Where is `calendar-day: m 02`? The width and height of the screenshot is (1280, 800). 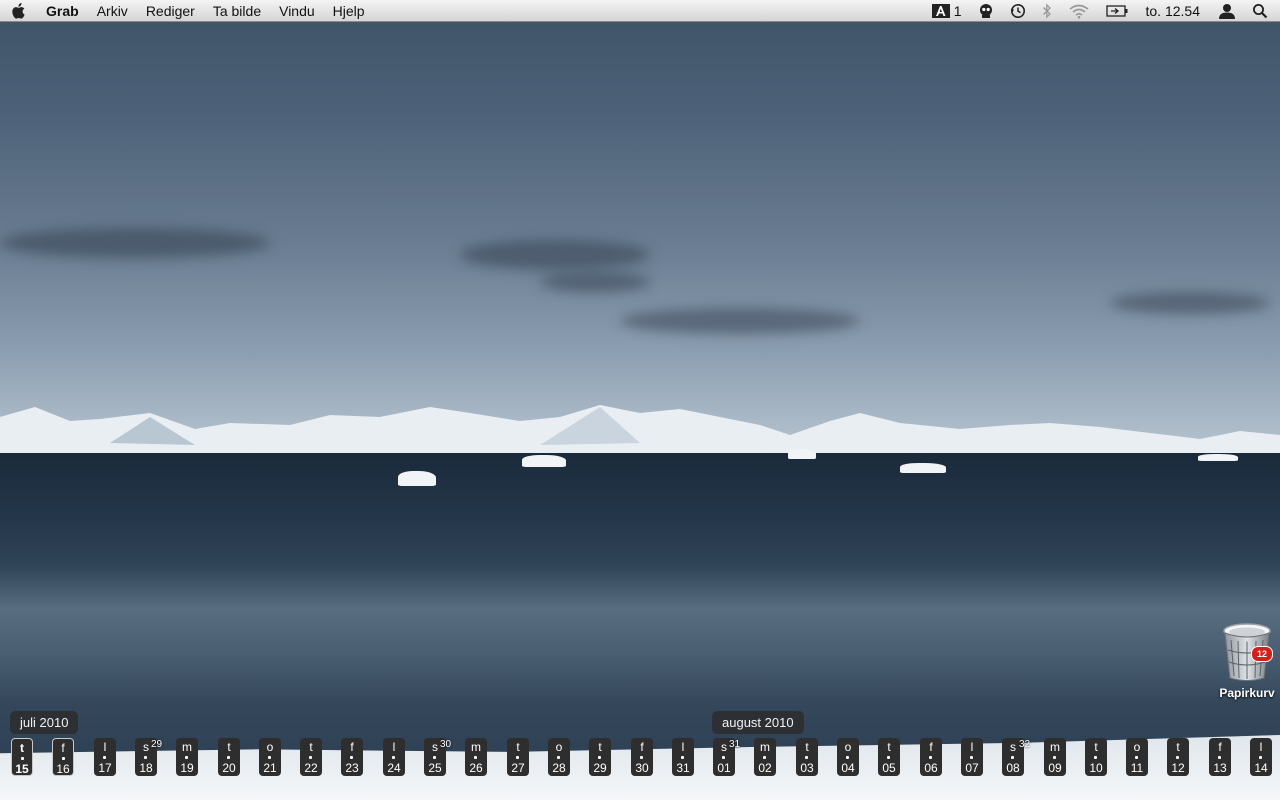 calendar-day: m 02 is located at coordinates (765, 757).